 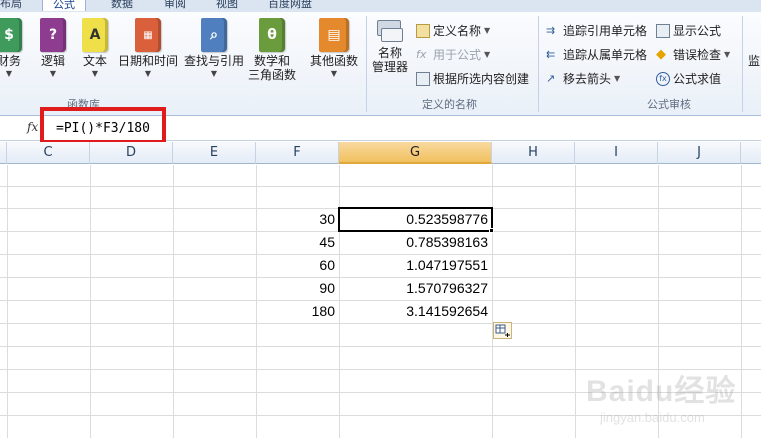 What do you see at coordinates (587, 79) in the screenshot?
I see `remove-arrows-label: 移去箭头` at bounding box center [587, 79].